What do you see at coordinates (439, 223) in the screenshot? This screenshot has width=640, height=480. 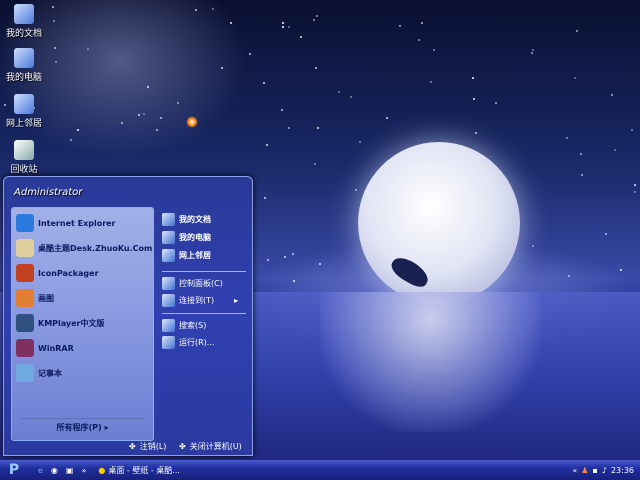 I see `wallpaper-moon` at bounding box center [439, 223].